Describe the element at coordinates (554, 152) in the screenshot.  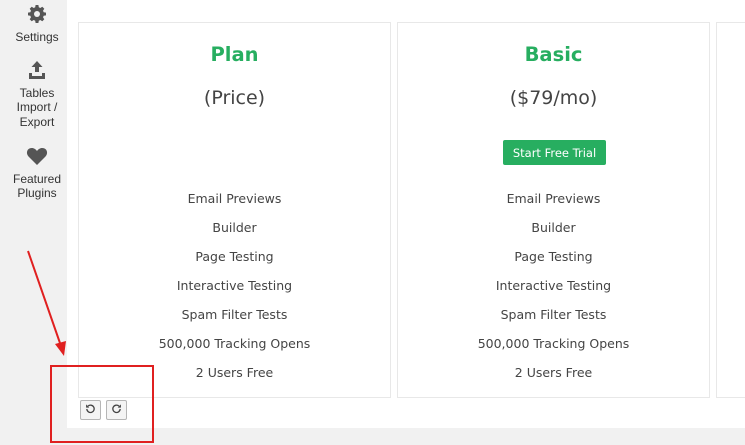
I see `start-free-trial-button: Start Free Trial` at that location.